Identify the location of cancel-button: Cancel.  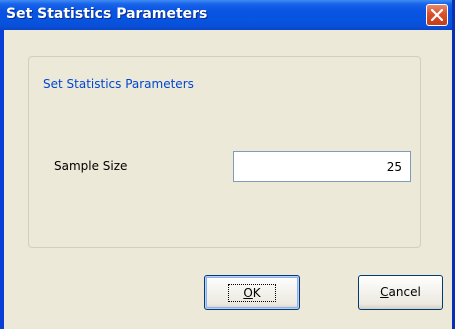
(400, 292).